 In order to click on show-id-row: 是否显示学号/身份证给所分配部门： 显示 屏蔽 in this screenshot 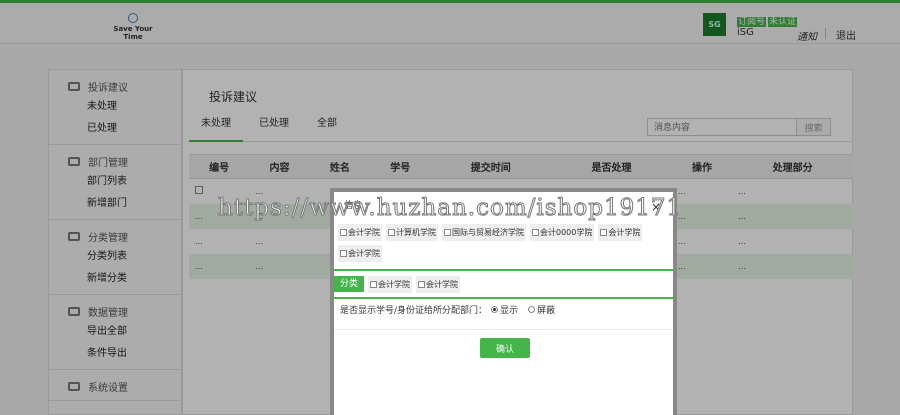, I will do `click(447, 309)`.